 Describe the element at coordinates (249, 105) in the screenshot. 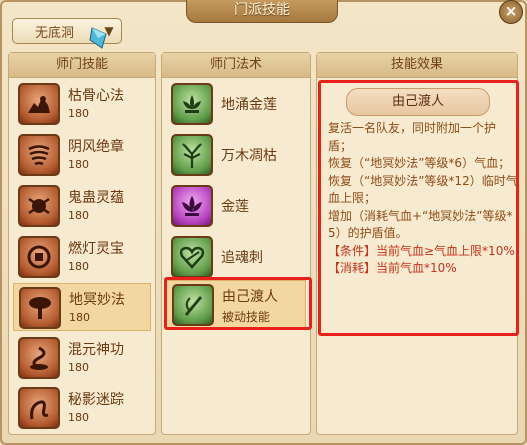

I see `spell-name: 地涌金莲` at that location.